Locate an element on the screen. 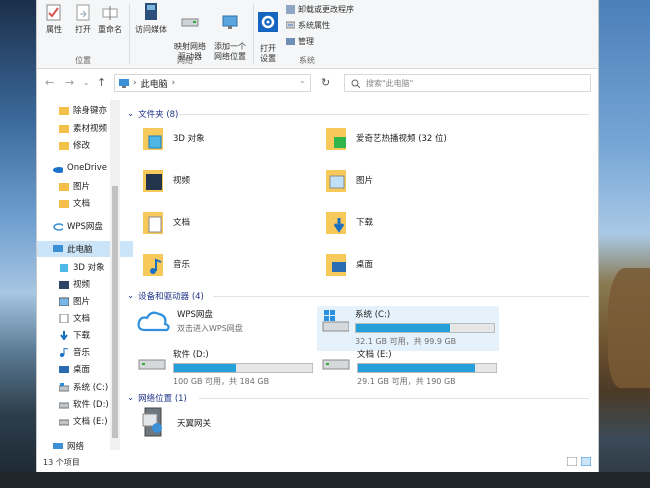 Image resolution: width=650 pixels, height=488 pixels. folder-label: 下载 is located at coordinates (365, 223).